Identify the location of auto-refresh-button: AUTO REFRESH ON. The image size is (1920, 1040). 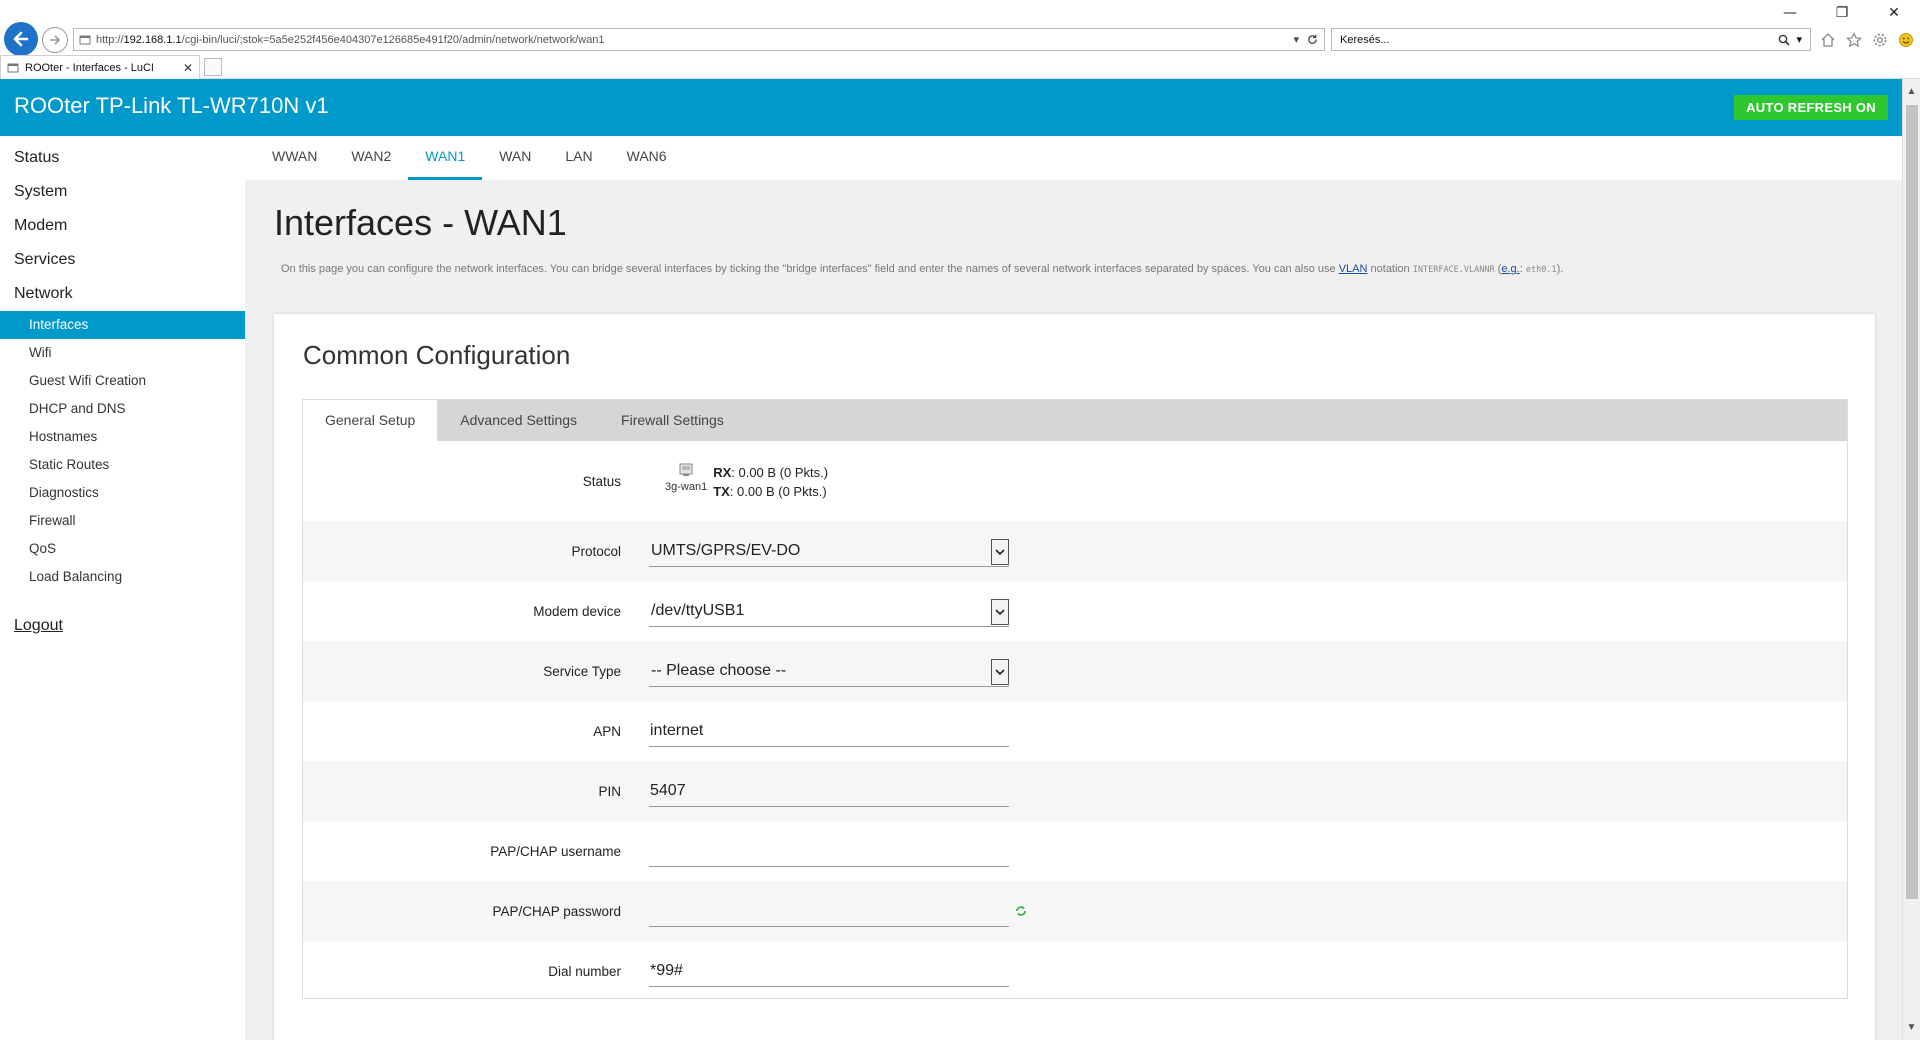
(1811, 107).